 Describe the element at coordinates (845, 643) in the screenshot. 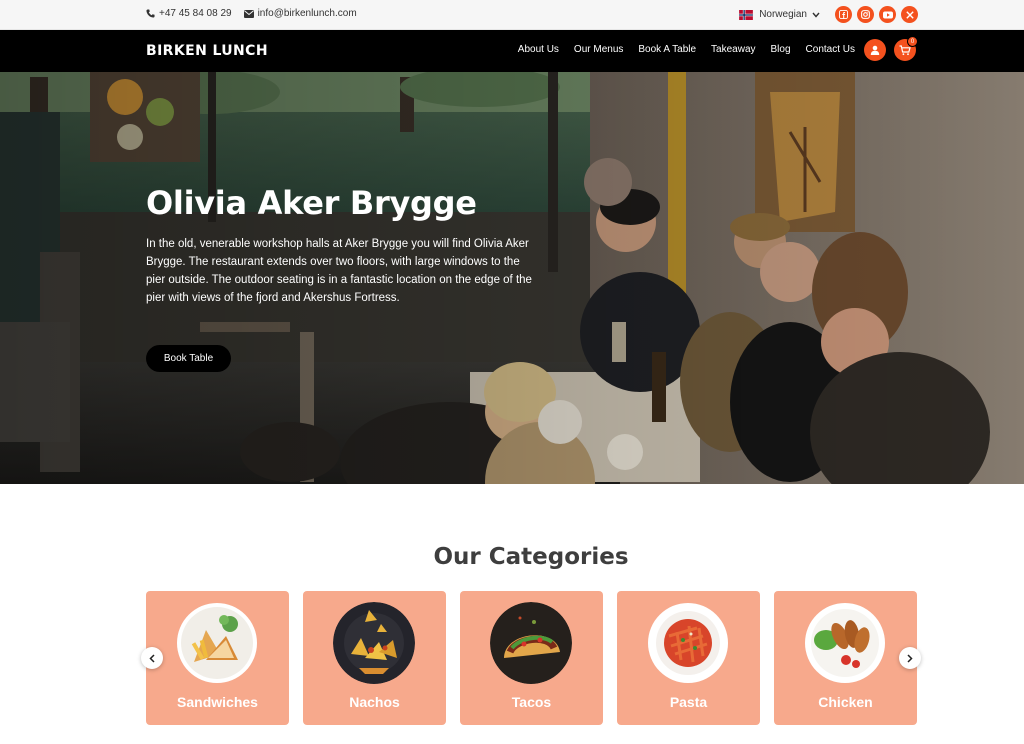

I see `chicken-plate-image` at that location.